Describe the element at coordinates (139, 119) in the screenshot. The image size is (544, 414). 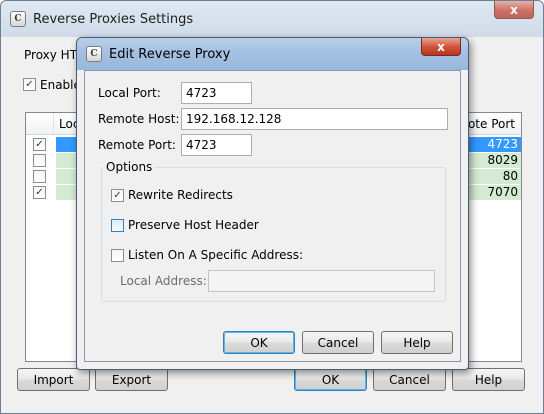
I see `remote-host-label: Remote Host:` at that location.